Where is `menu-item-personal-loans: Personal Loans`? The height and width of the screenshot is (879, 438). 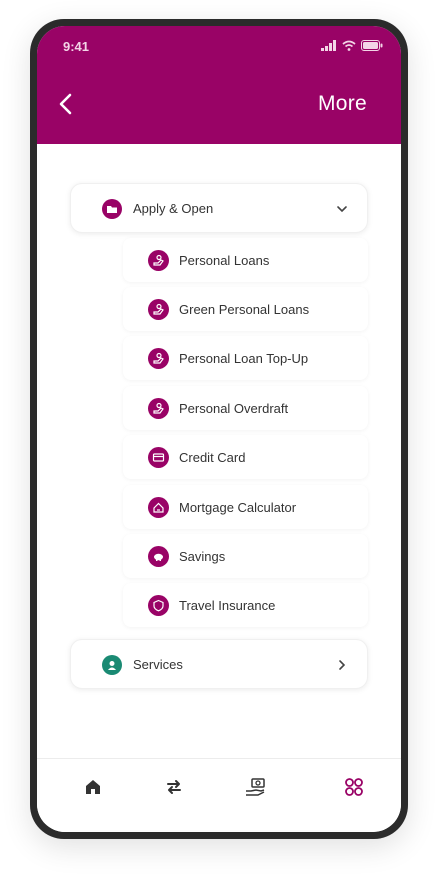 menu-item-personal-loans: Personal Loans is located at coordinates (245, 260).